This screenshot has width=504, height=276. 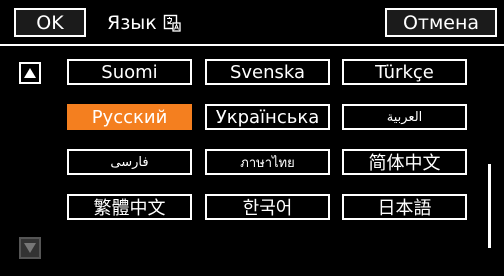 I want to click on scrollbar-thumb, so click(x=489, y=206).